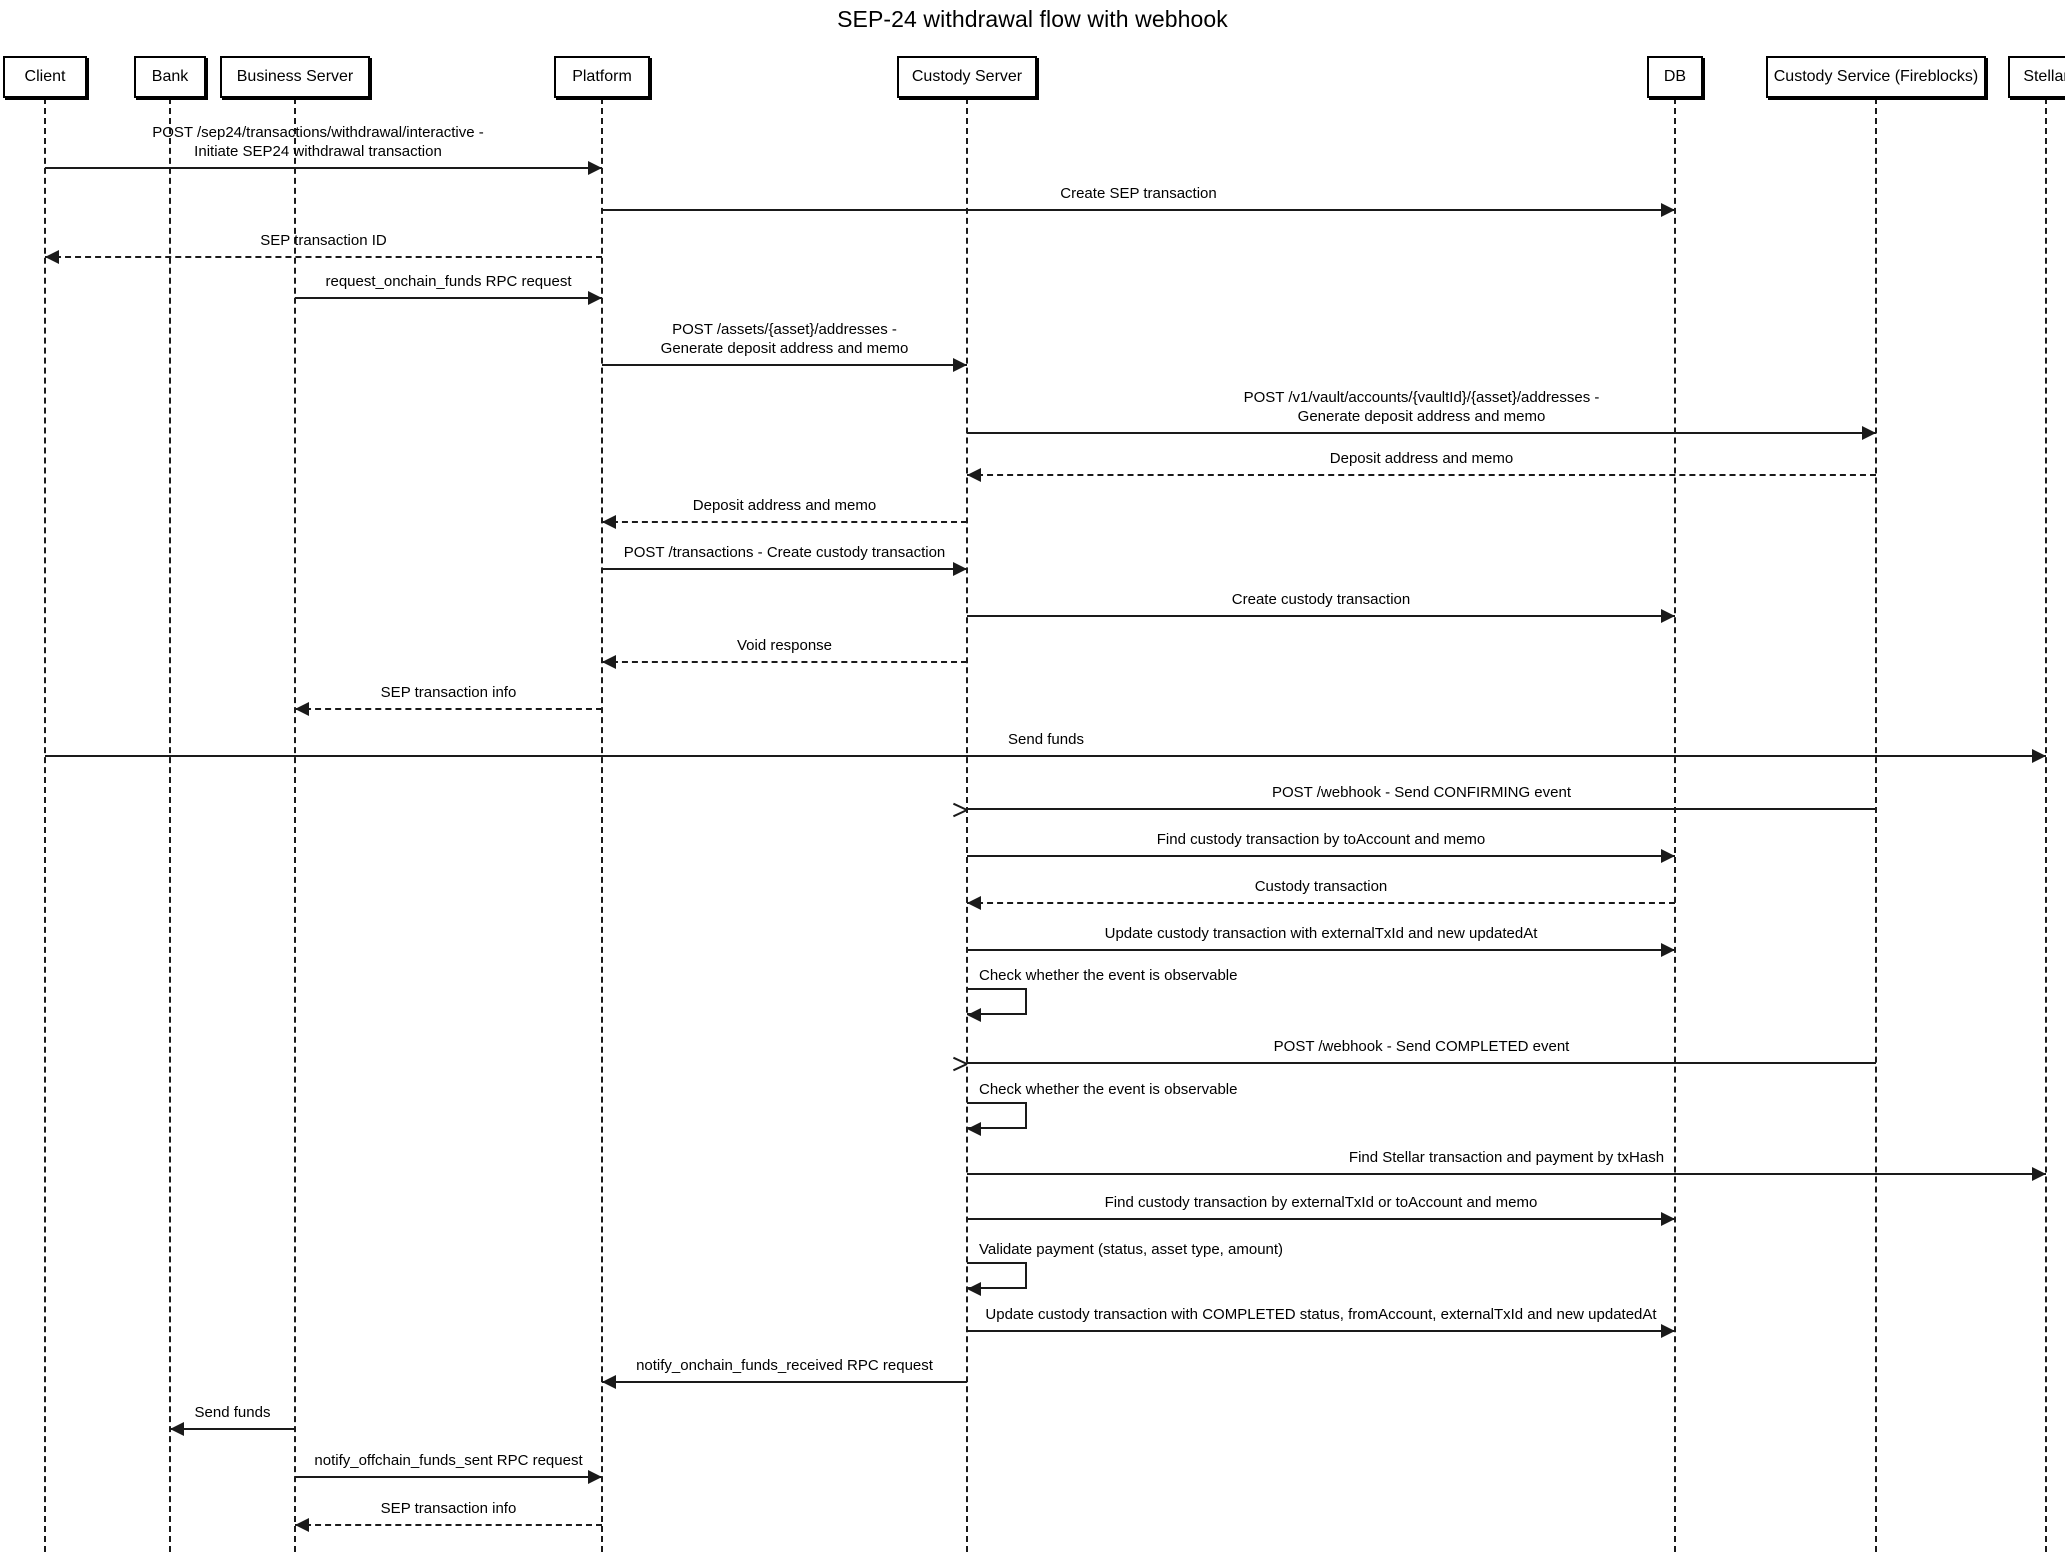 The width and height of the screenshot is (2065, 1554). I want to click on message-line-m27, so click(448, 1477).